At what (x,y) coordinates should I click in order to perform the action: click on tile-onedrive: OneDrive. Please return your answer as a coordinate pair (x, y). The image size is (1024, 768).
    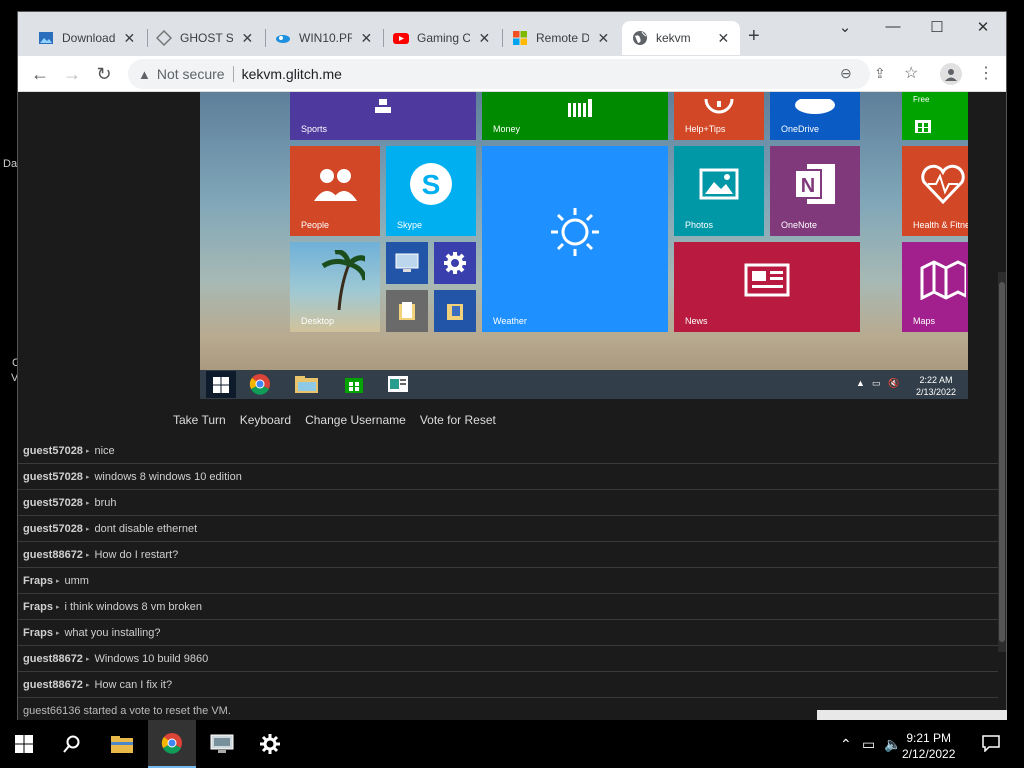
    Looking at the image, I should click on (815, 116).